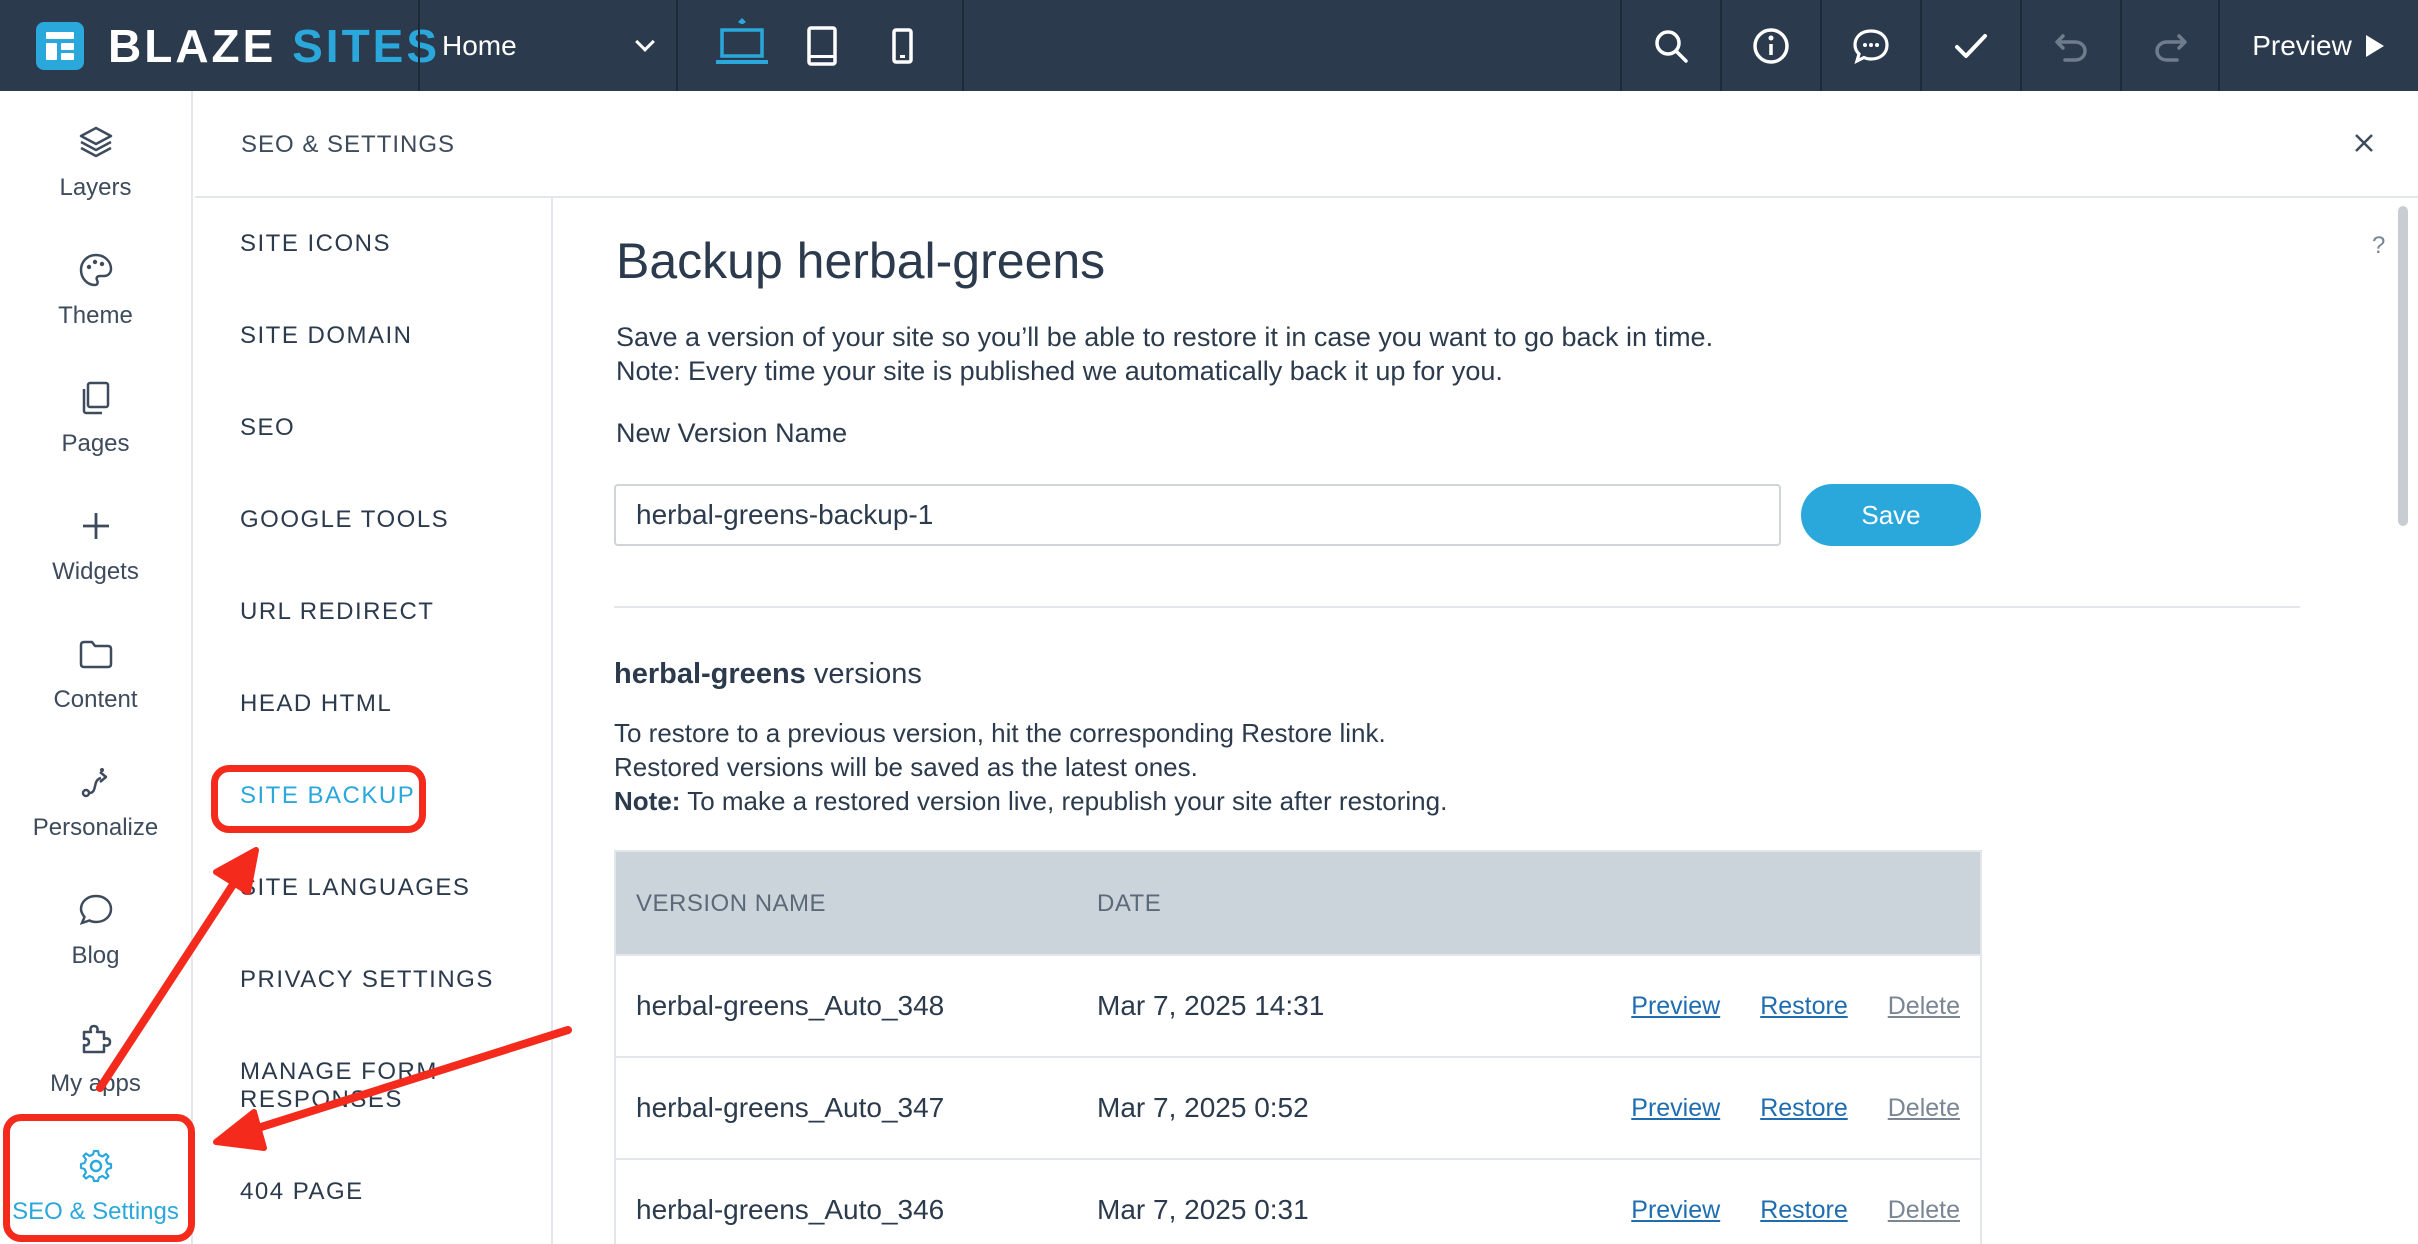  I want to click on tablet-icon, so click(822, 45).